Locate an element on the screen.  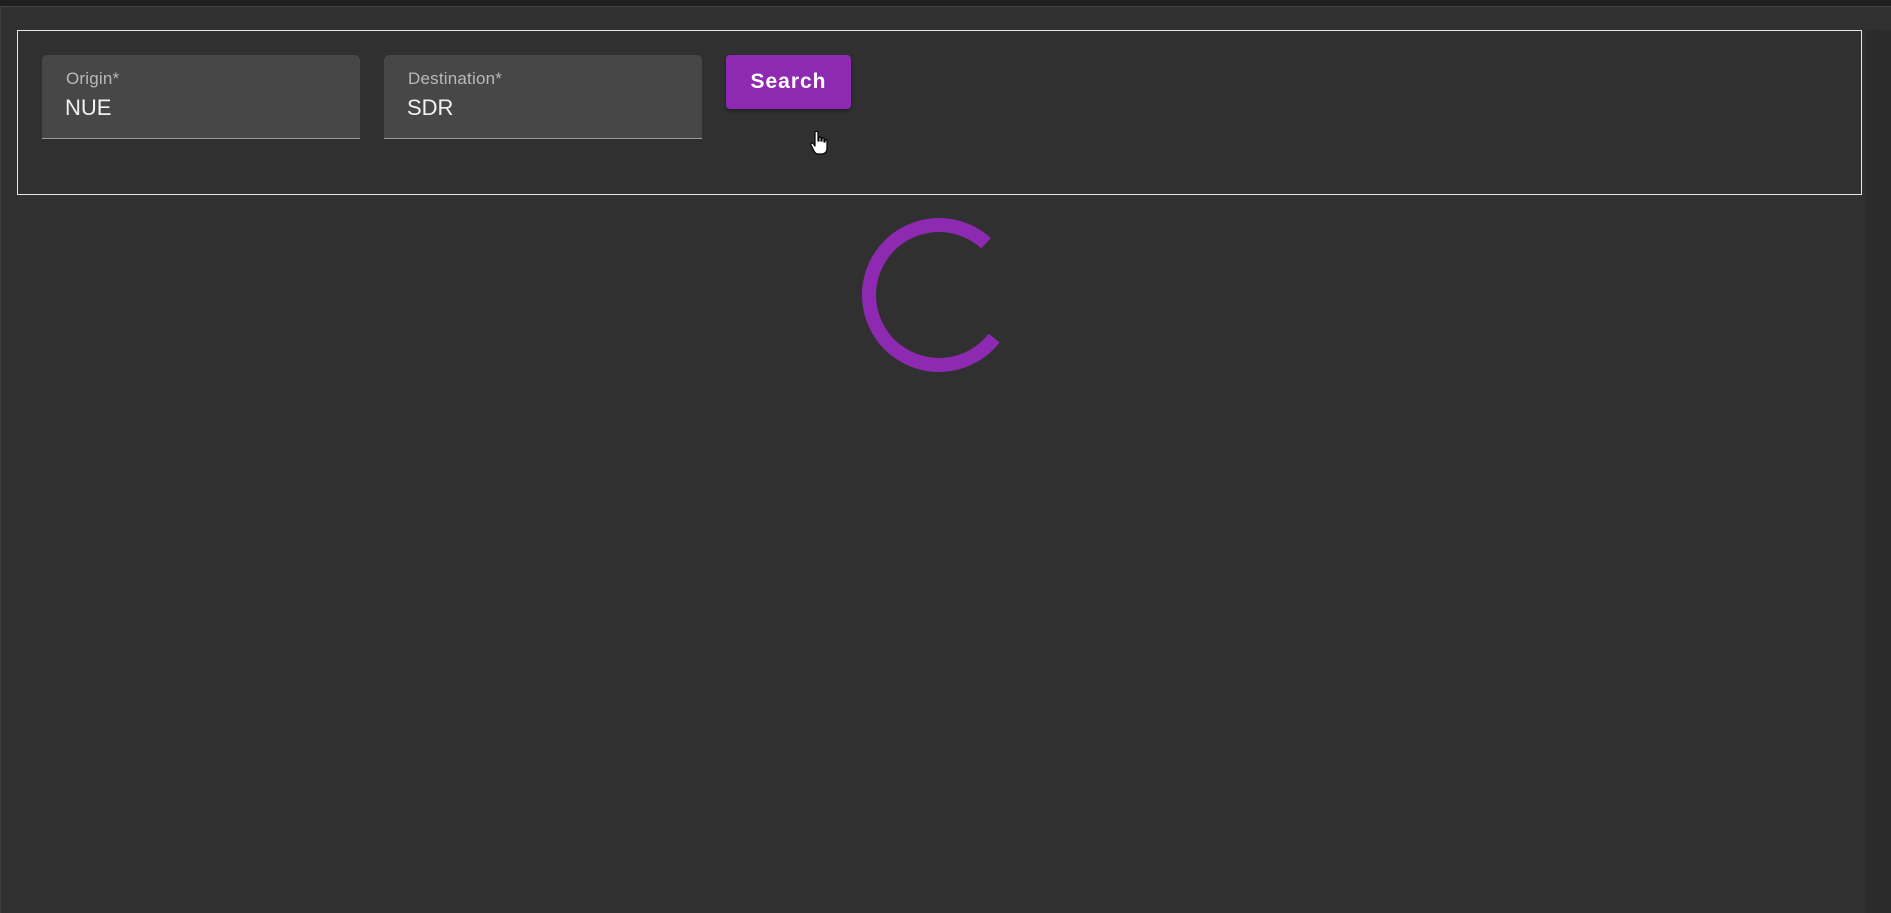
search-button: Search is located at coordinates (788, 82).